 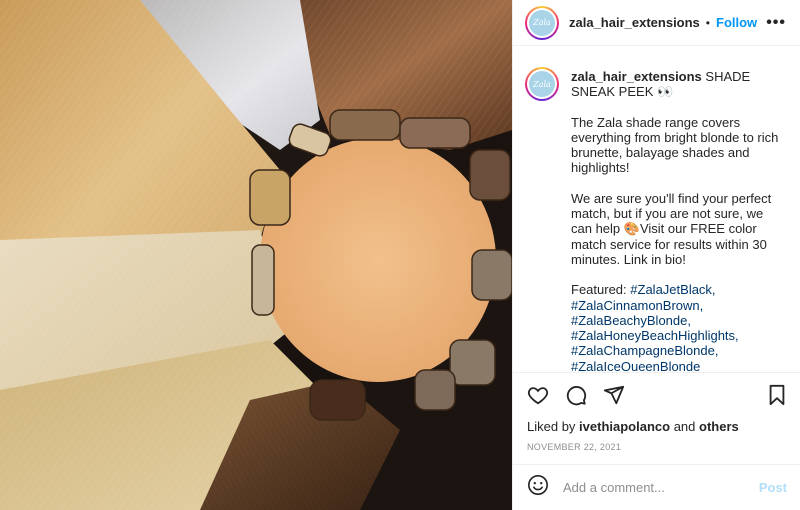 I want to click on follow-button: Follow, so click(x=736, y=22).